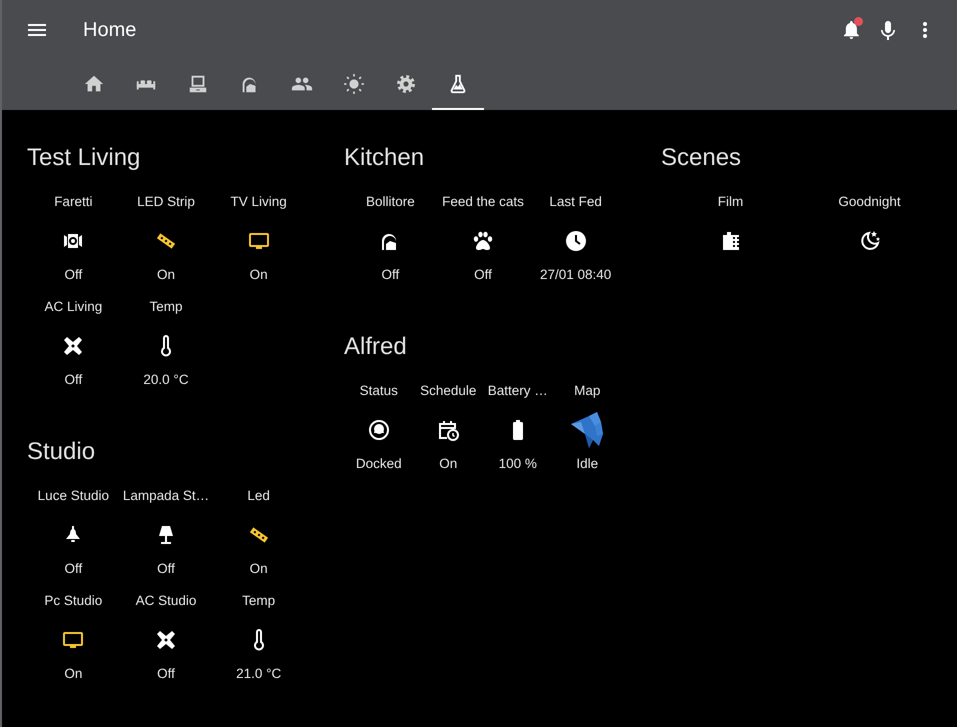 The image size is (957, 727). What do you see at coordinates (259, 674) in the screenshot?
I see `entity-state: 21.0 °C` at bounding box center [259, 674].